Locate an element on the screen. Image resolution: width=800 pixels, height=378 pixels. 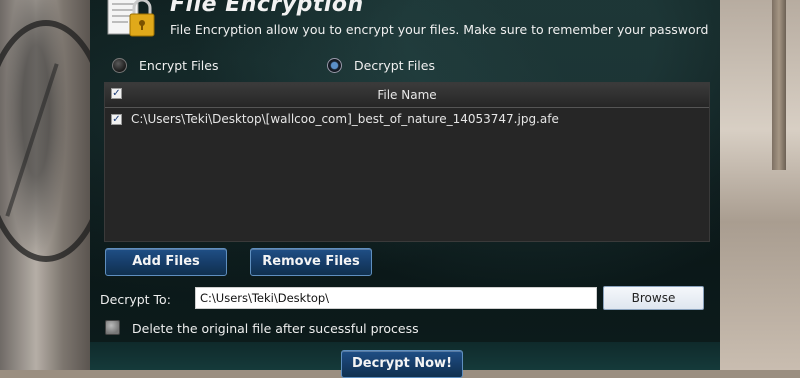
radio-decrypt-files: Decrypt Files is located at coordinates (381, 65).